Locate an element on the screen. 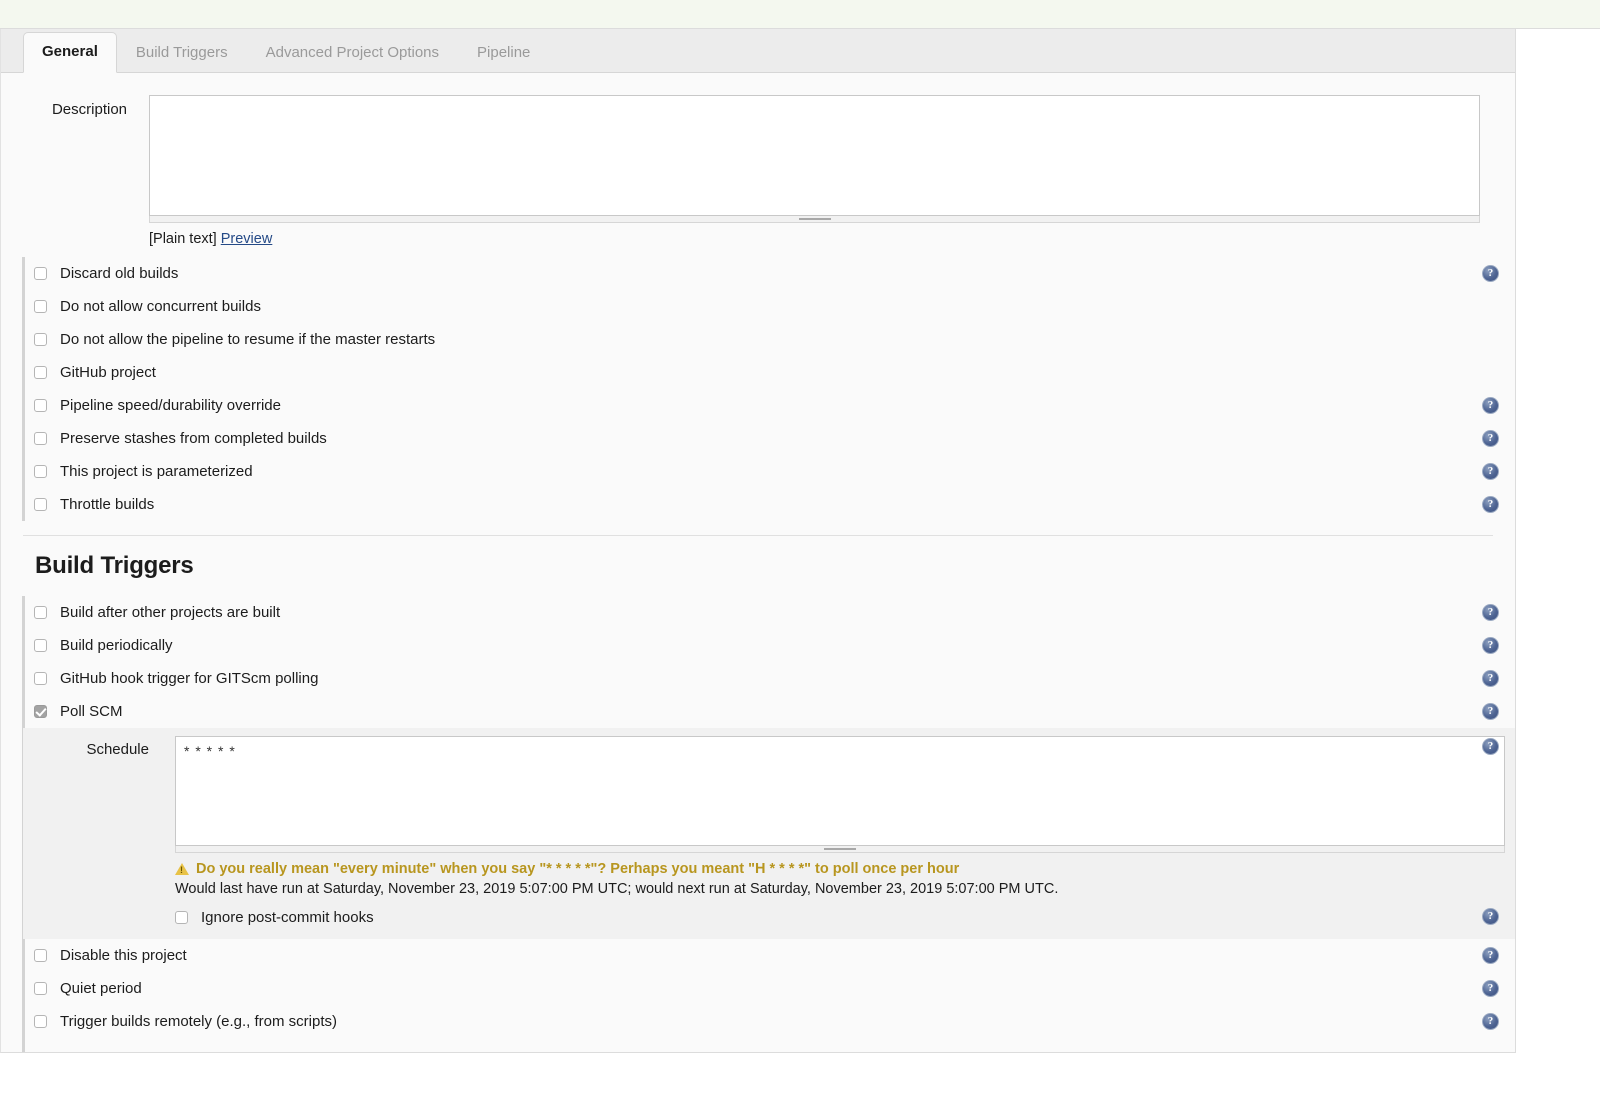 The width and height of the screenshot is (1600, 1097). checkbox-pipeline-speed-durability-override is located at coordinates (40, 405).